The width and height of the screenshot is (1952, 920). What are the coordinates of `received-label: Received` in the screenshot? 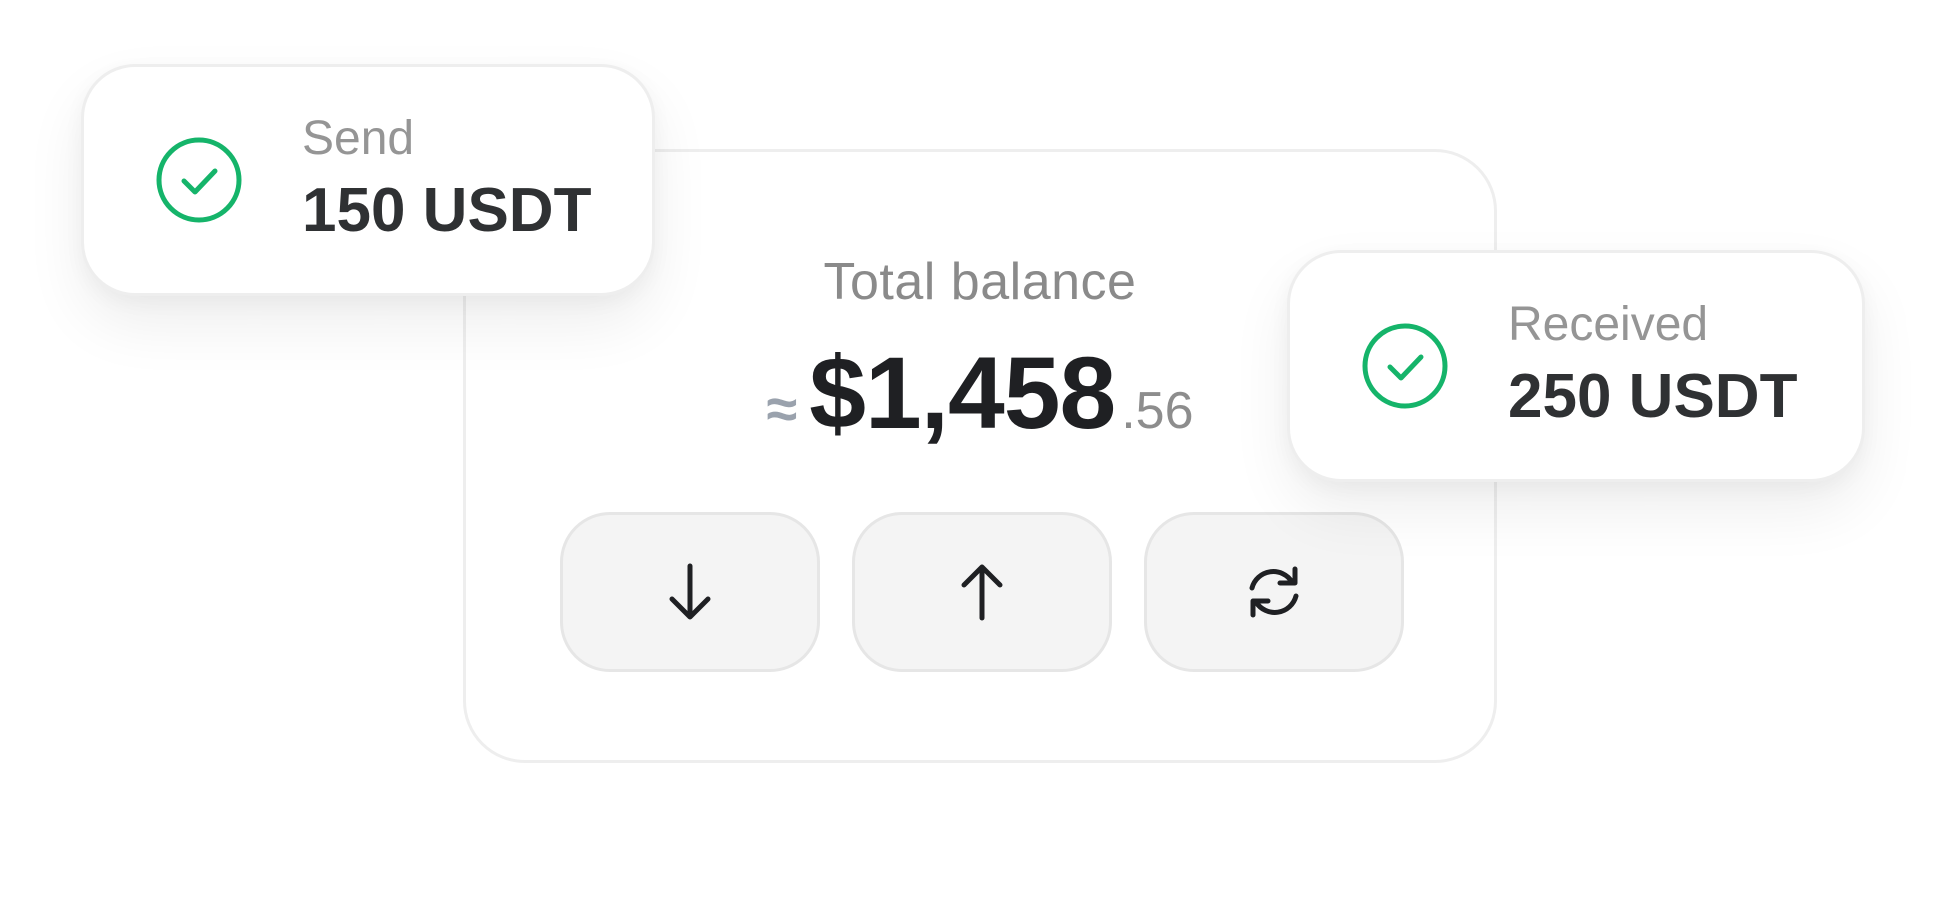 It's located at (1608, 325).